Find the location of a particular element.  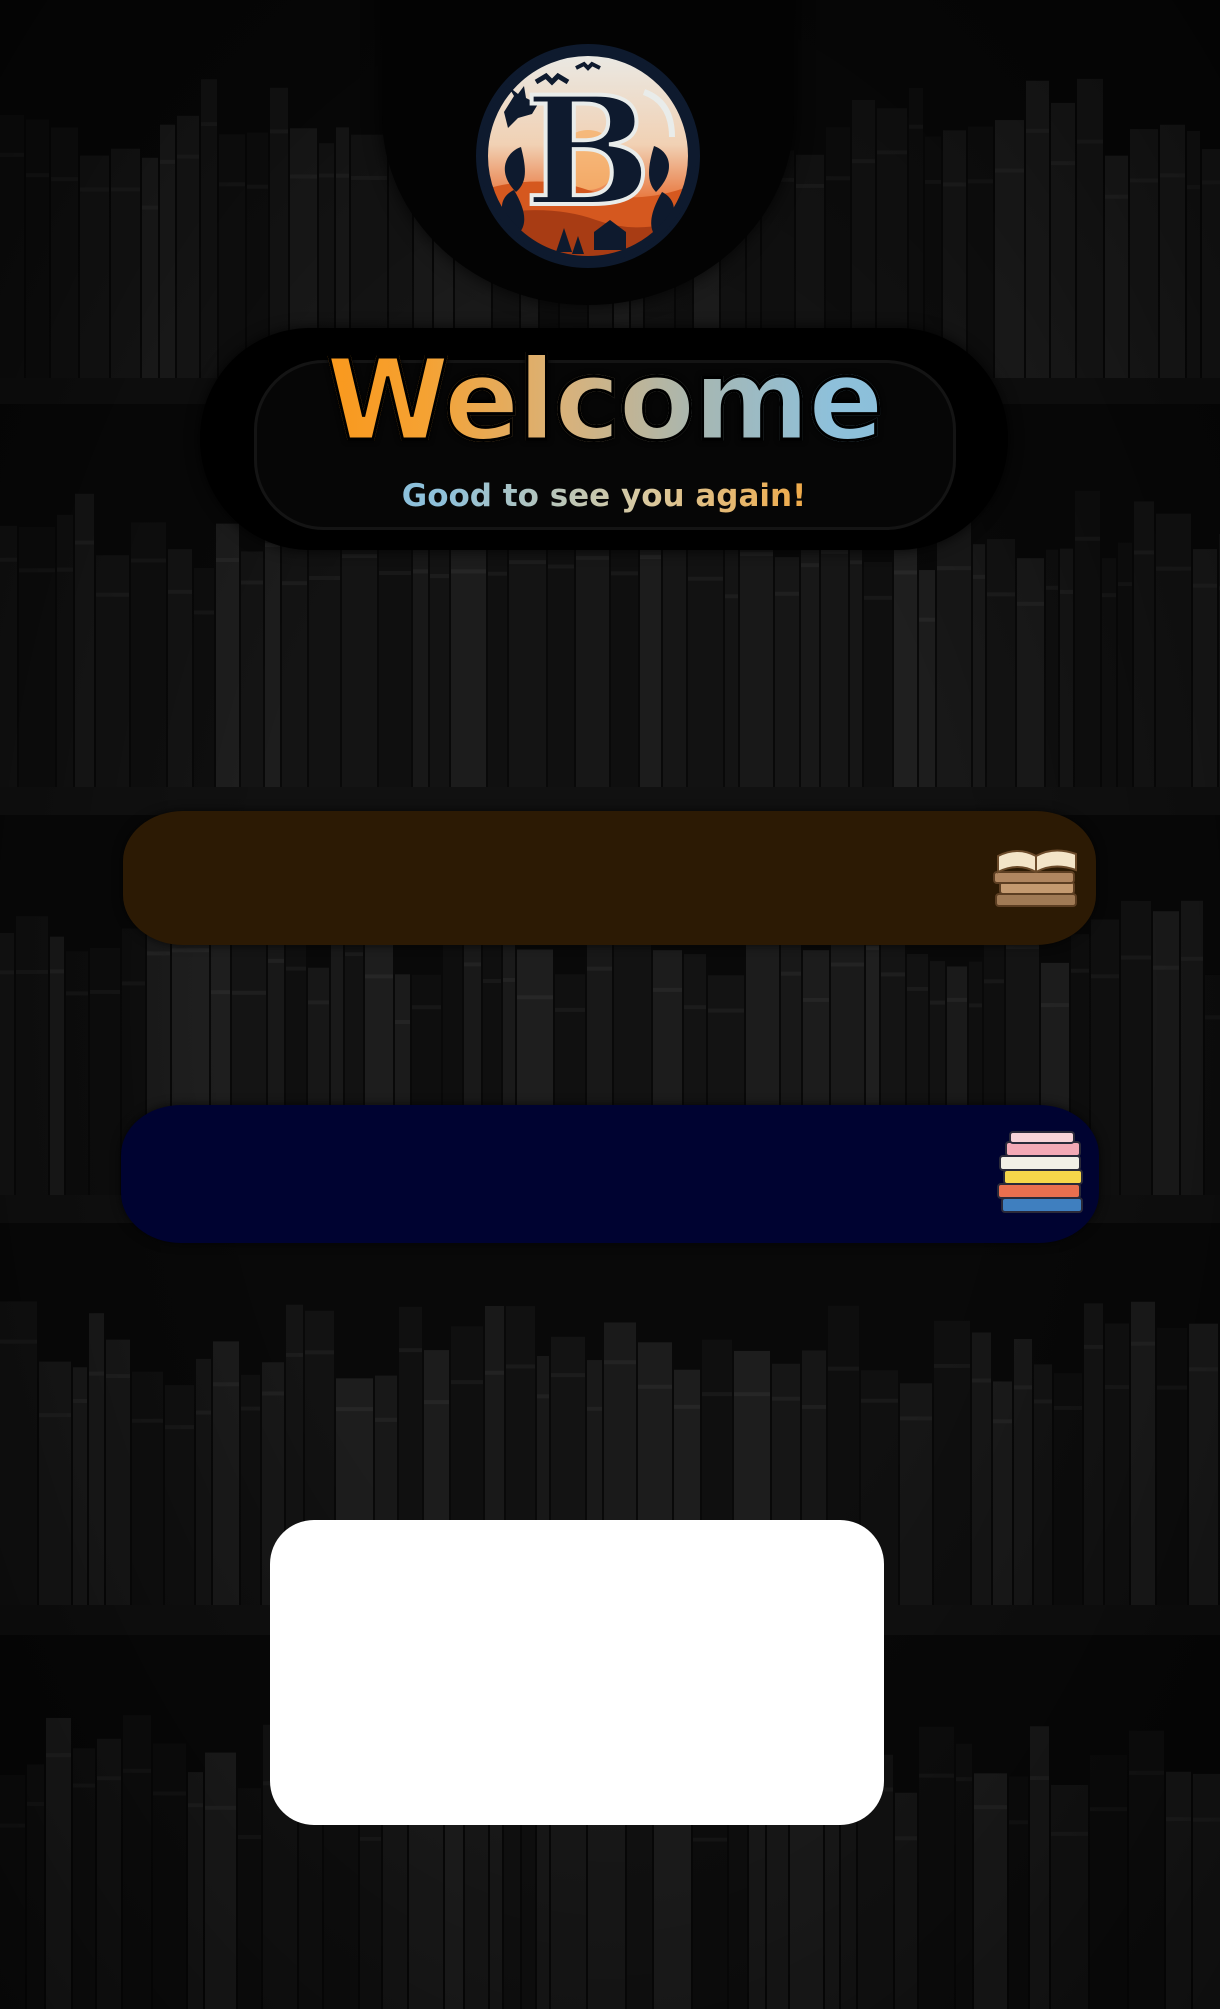

b-monogram-logo-icon: B is located at coordinates (588, 156).